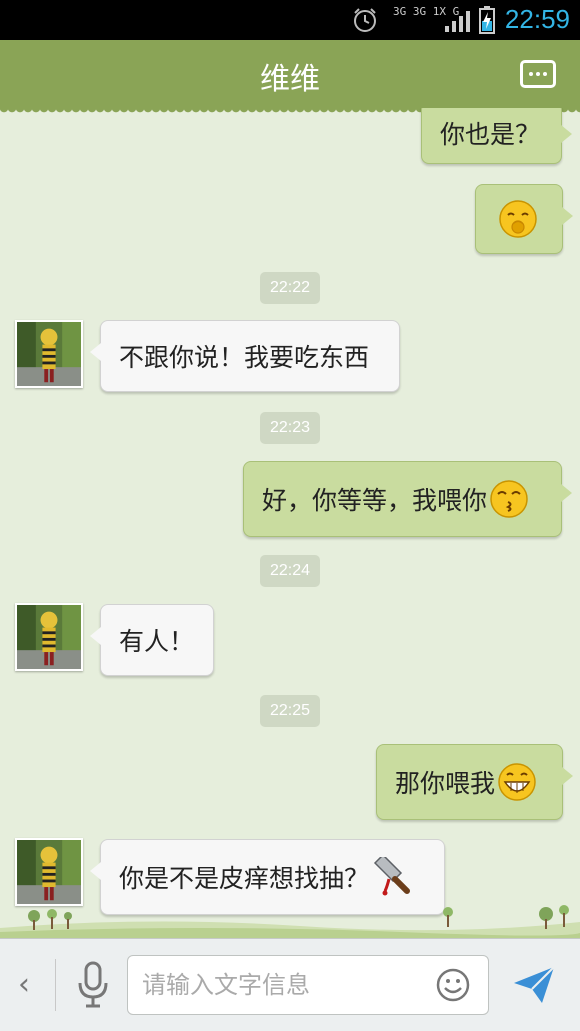 Image resolution: width=580 pixels, height=1031 pixels. What do you see at coordinates (55, 985) in the screenshot?
I see `divider` at bounding box center [55, 985].